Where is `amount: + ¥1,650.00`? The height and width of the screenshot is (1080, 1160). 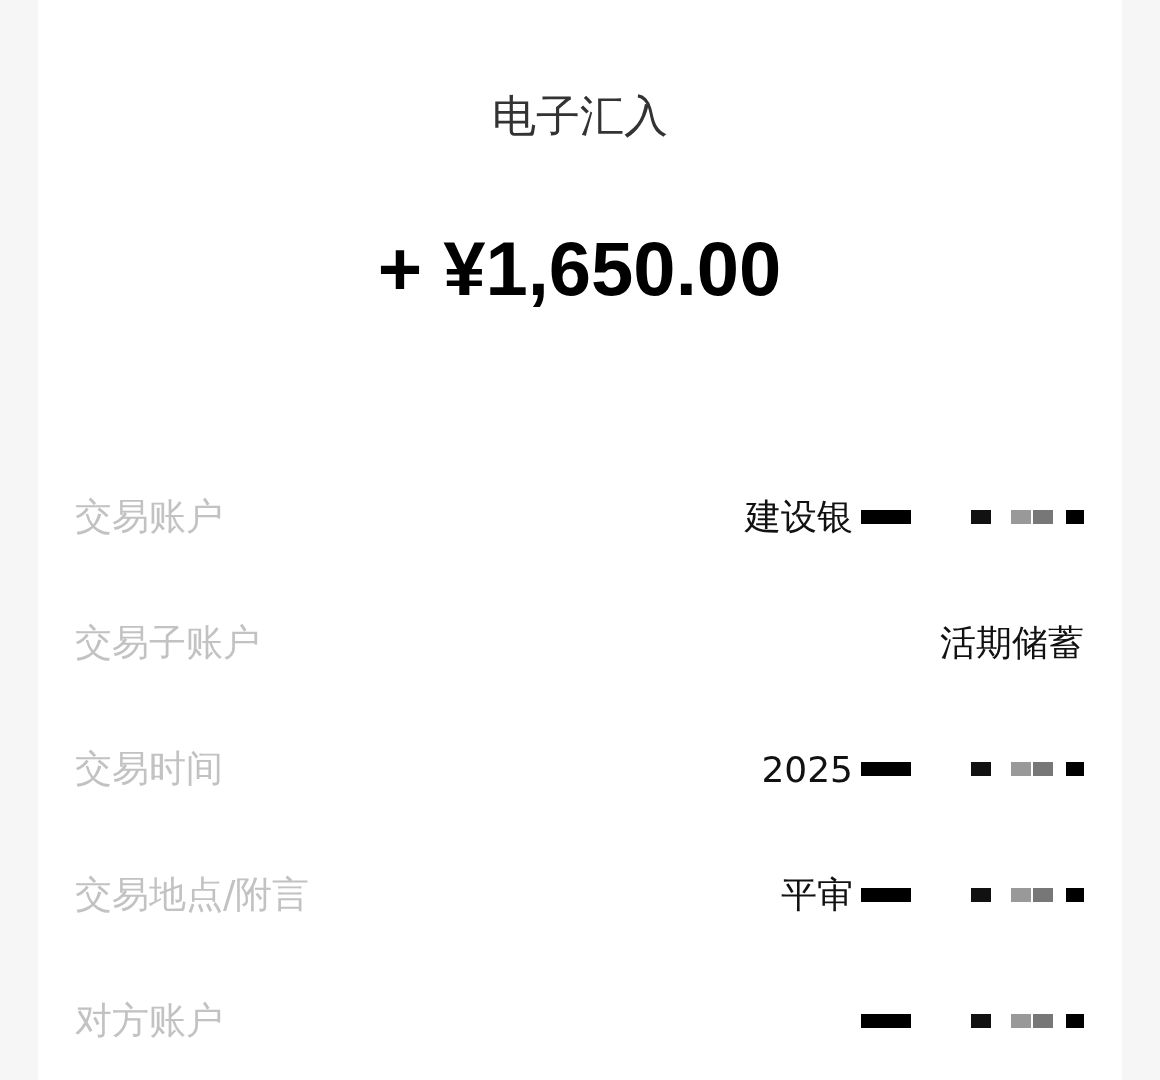
amount: + ¥1,650.00 is located at coordinates (579, 269).